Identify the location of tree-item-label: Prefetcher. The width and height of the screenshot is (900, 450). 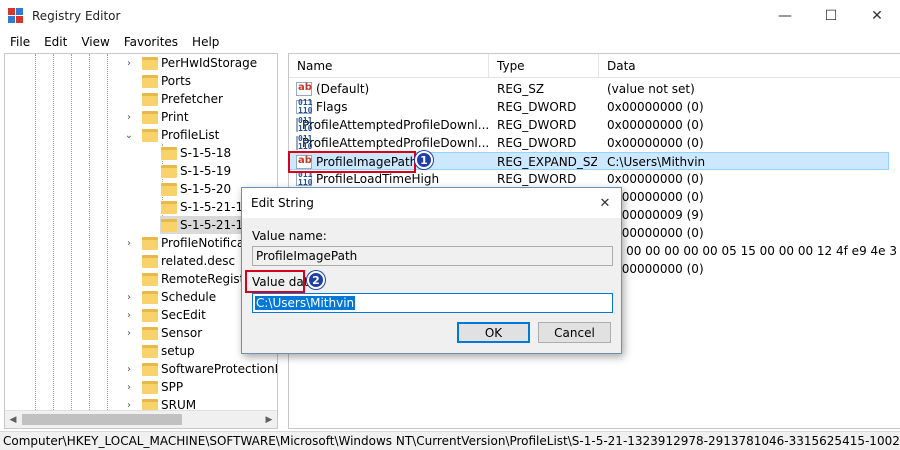
(192, 99).